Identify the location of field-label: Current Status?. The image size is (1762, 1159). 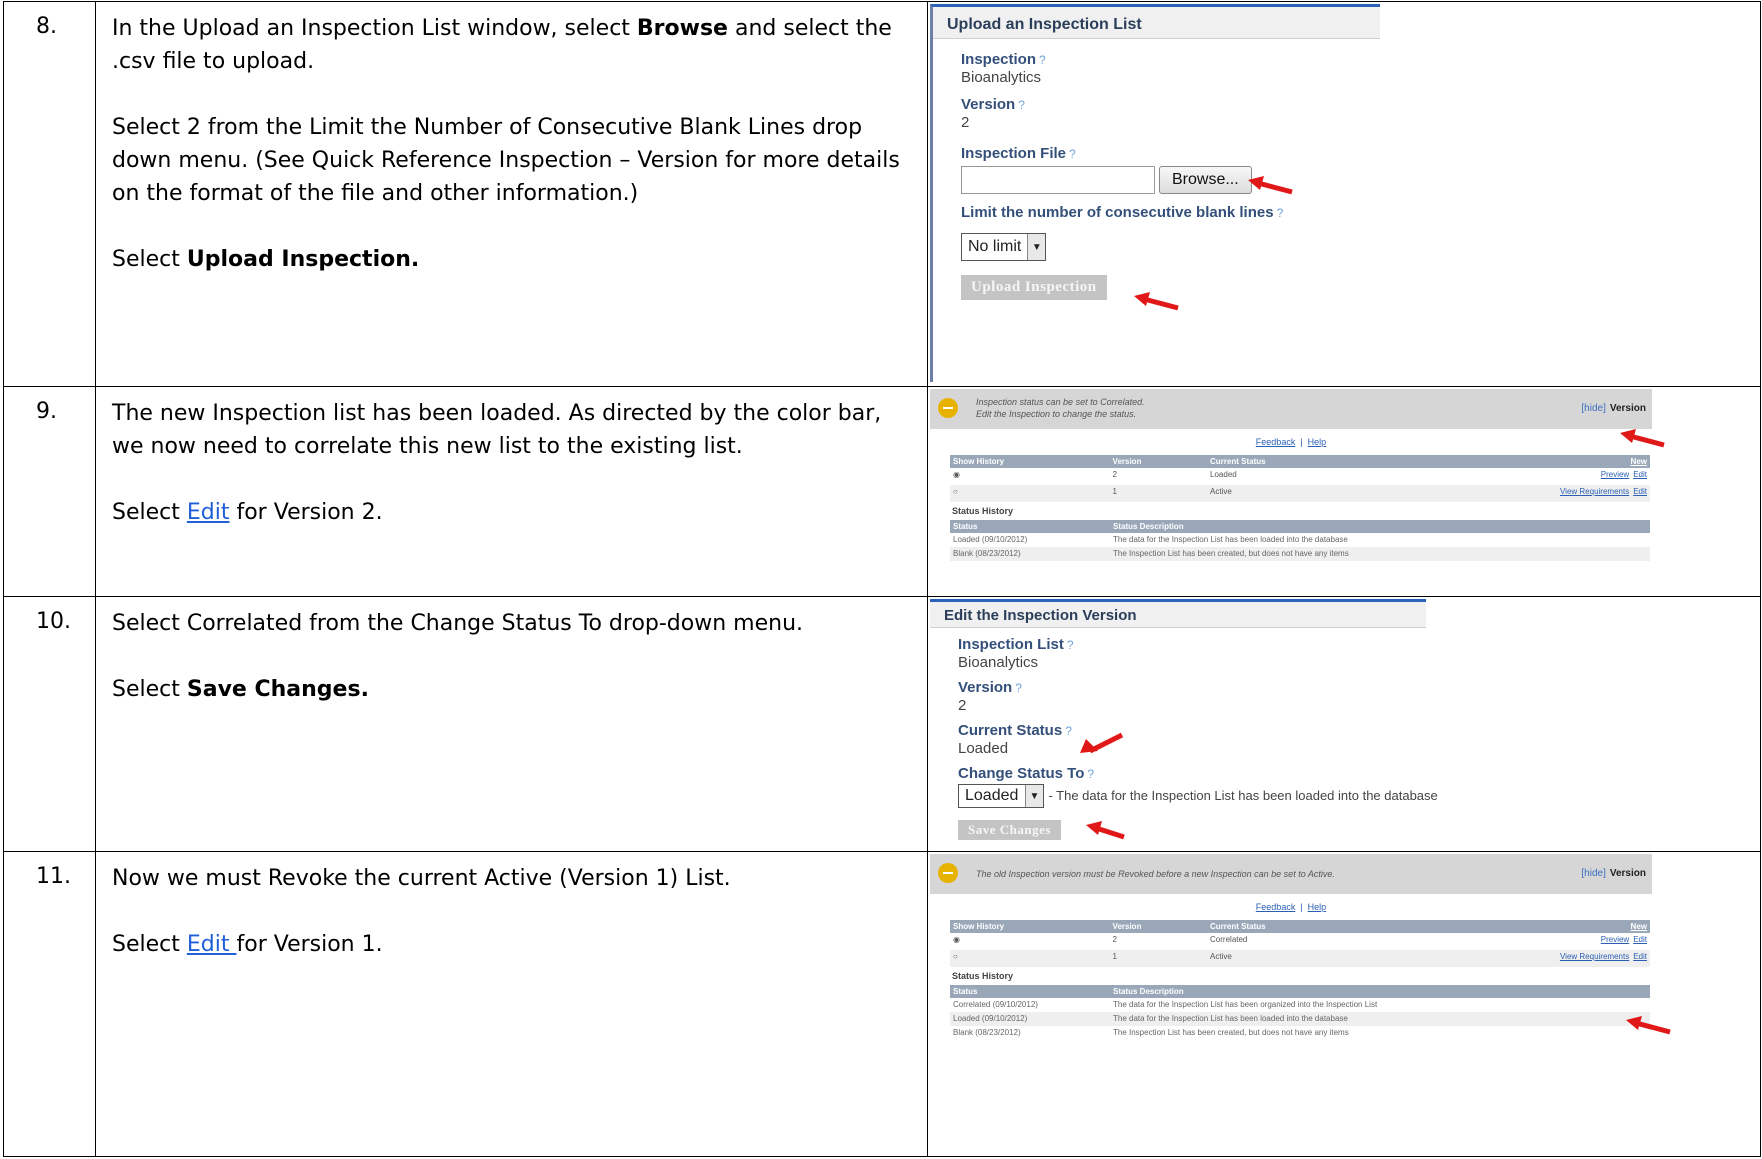
(1015, 730).